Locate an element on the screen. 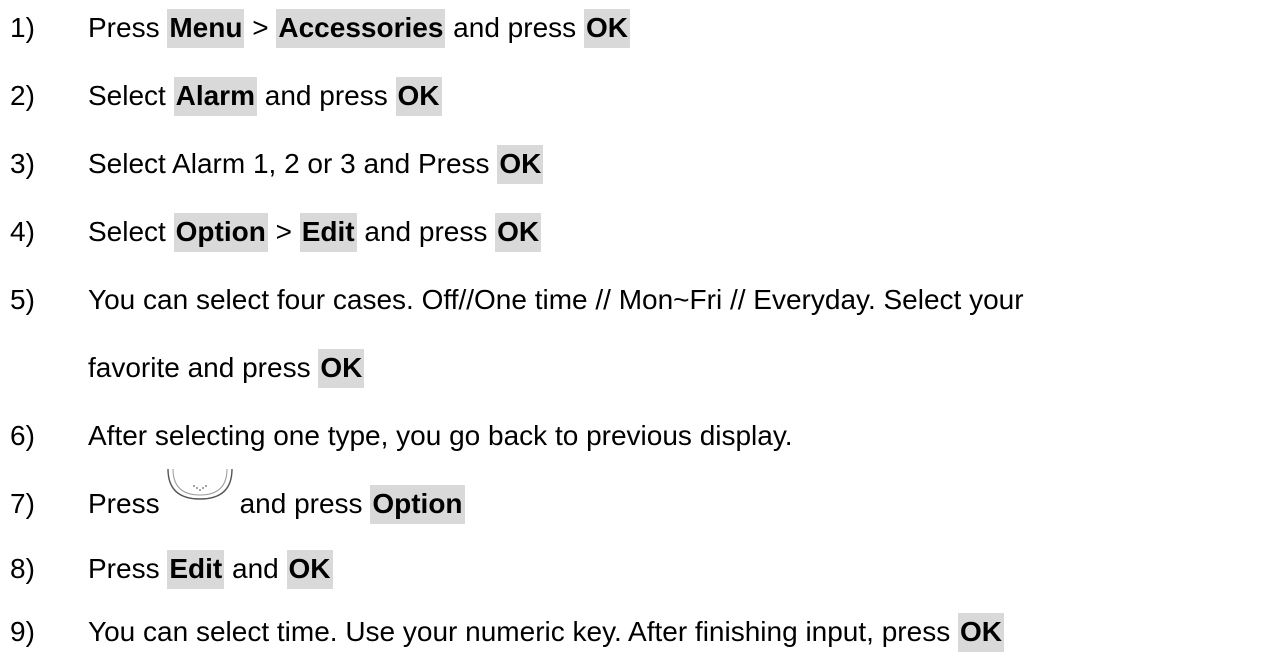 The height and width of the screenshot is (657, 1268). step-number: 5) is located at coordinates (22, 299).